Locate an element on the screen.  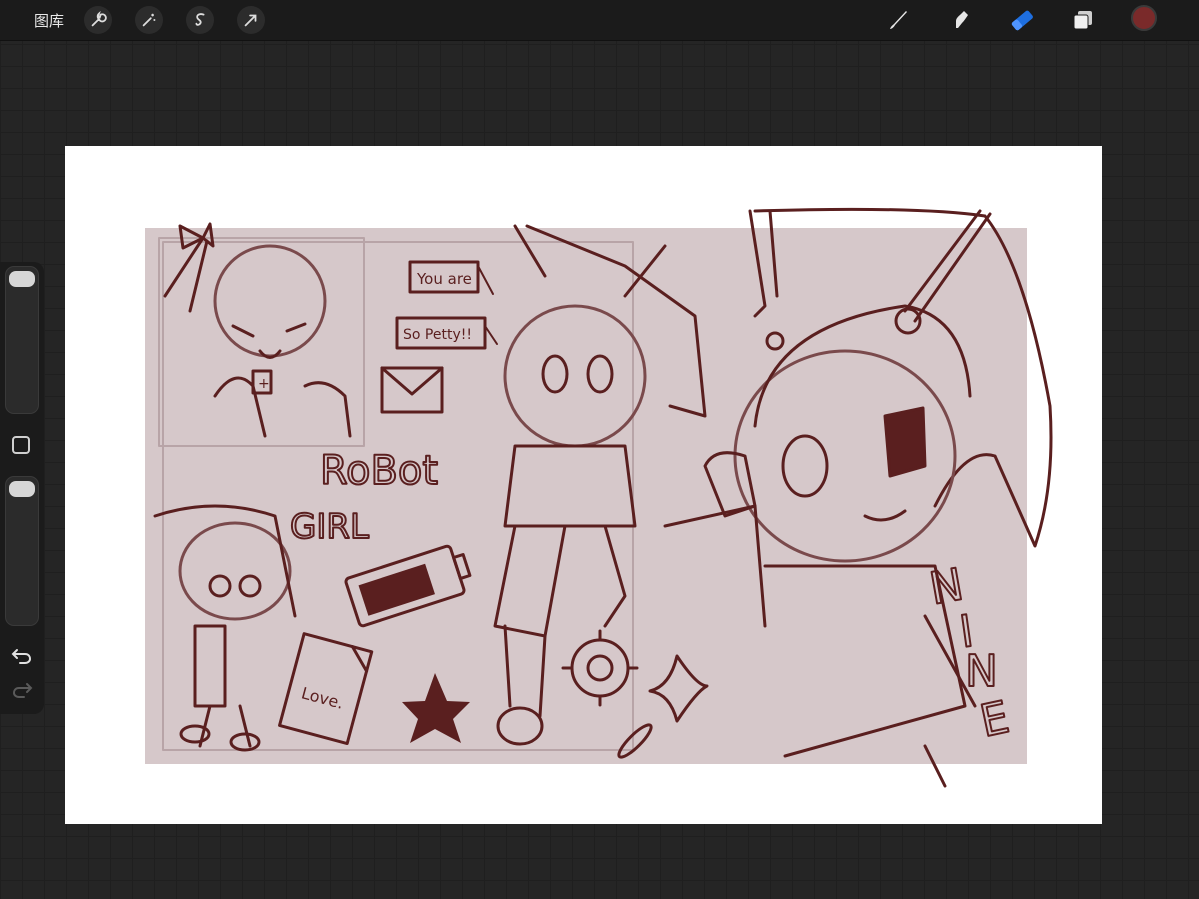
brush-size-slider is located at coordinates (22, 340).